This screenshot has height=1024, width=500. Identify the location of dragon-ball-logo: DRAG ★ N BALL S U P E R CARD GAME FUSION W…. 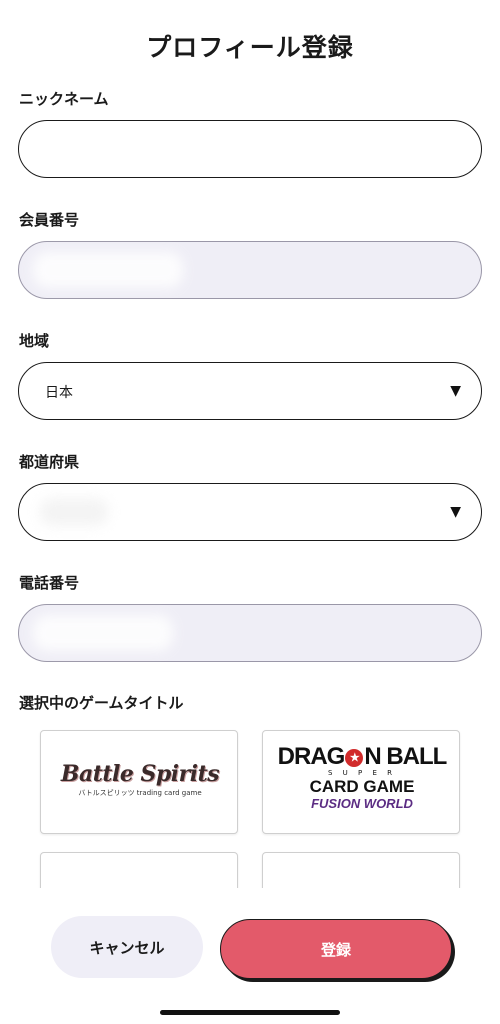
(362, 777).